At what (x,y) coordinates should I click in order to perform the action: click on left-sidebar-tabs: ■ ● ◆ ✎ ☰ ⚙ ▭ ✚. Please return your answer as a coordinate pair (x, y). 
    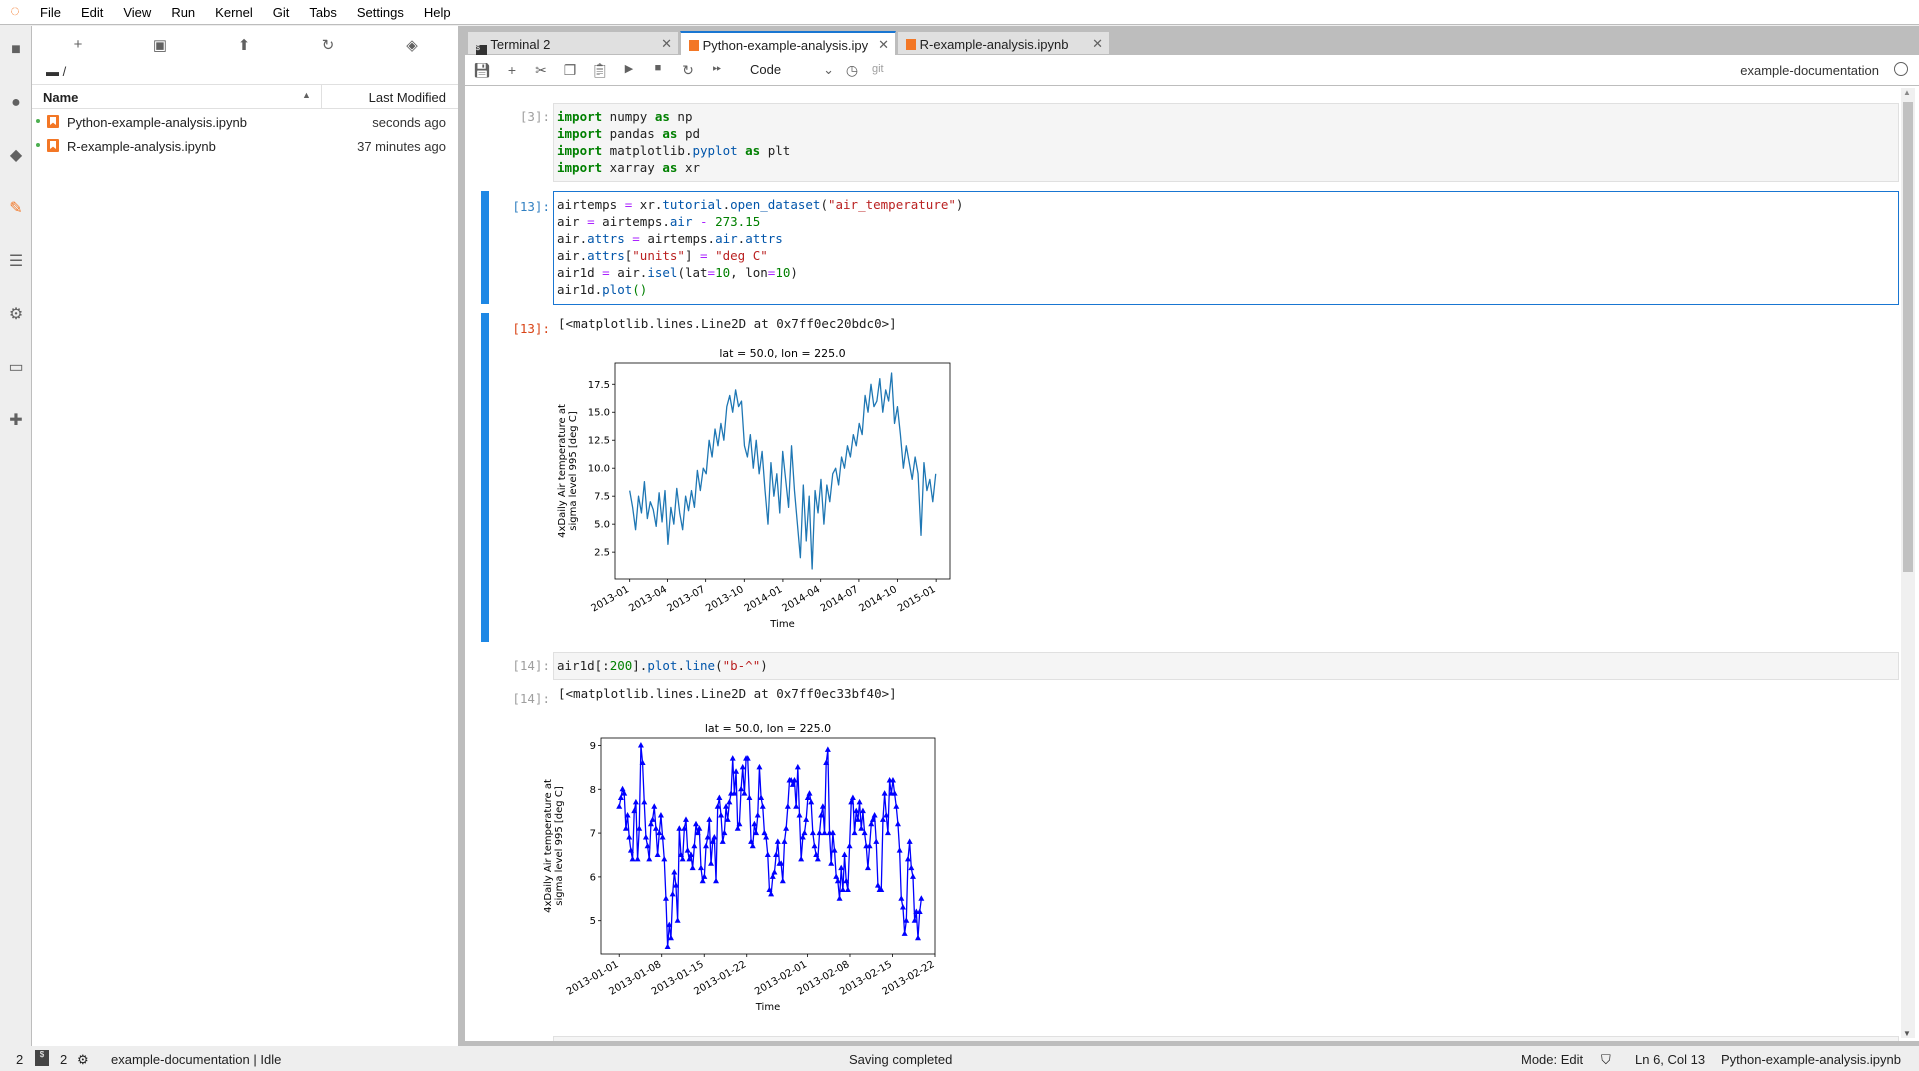
    Looking at the image, I should click on (16, 536).